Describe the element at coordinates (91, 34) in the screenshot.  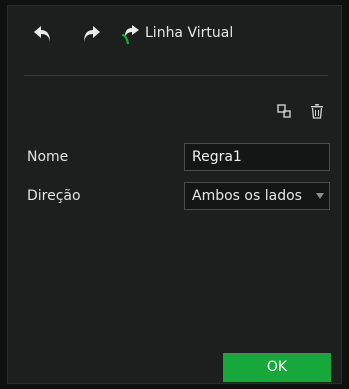
I see `redo-icon` at that location.